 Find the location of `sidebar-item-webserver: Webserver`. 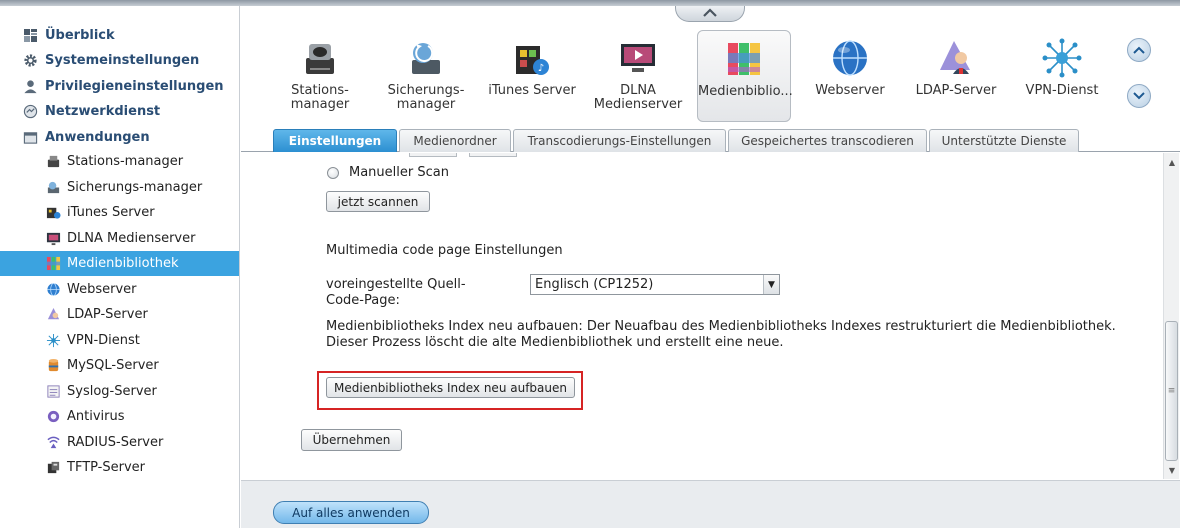

sidebar-item-webserver: Webserver is located at coordinates (119, 289).